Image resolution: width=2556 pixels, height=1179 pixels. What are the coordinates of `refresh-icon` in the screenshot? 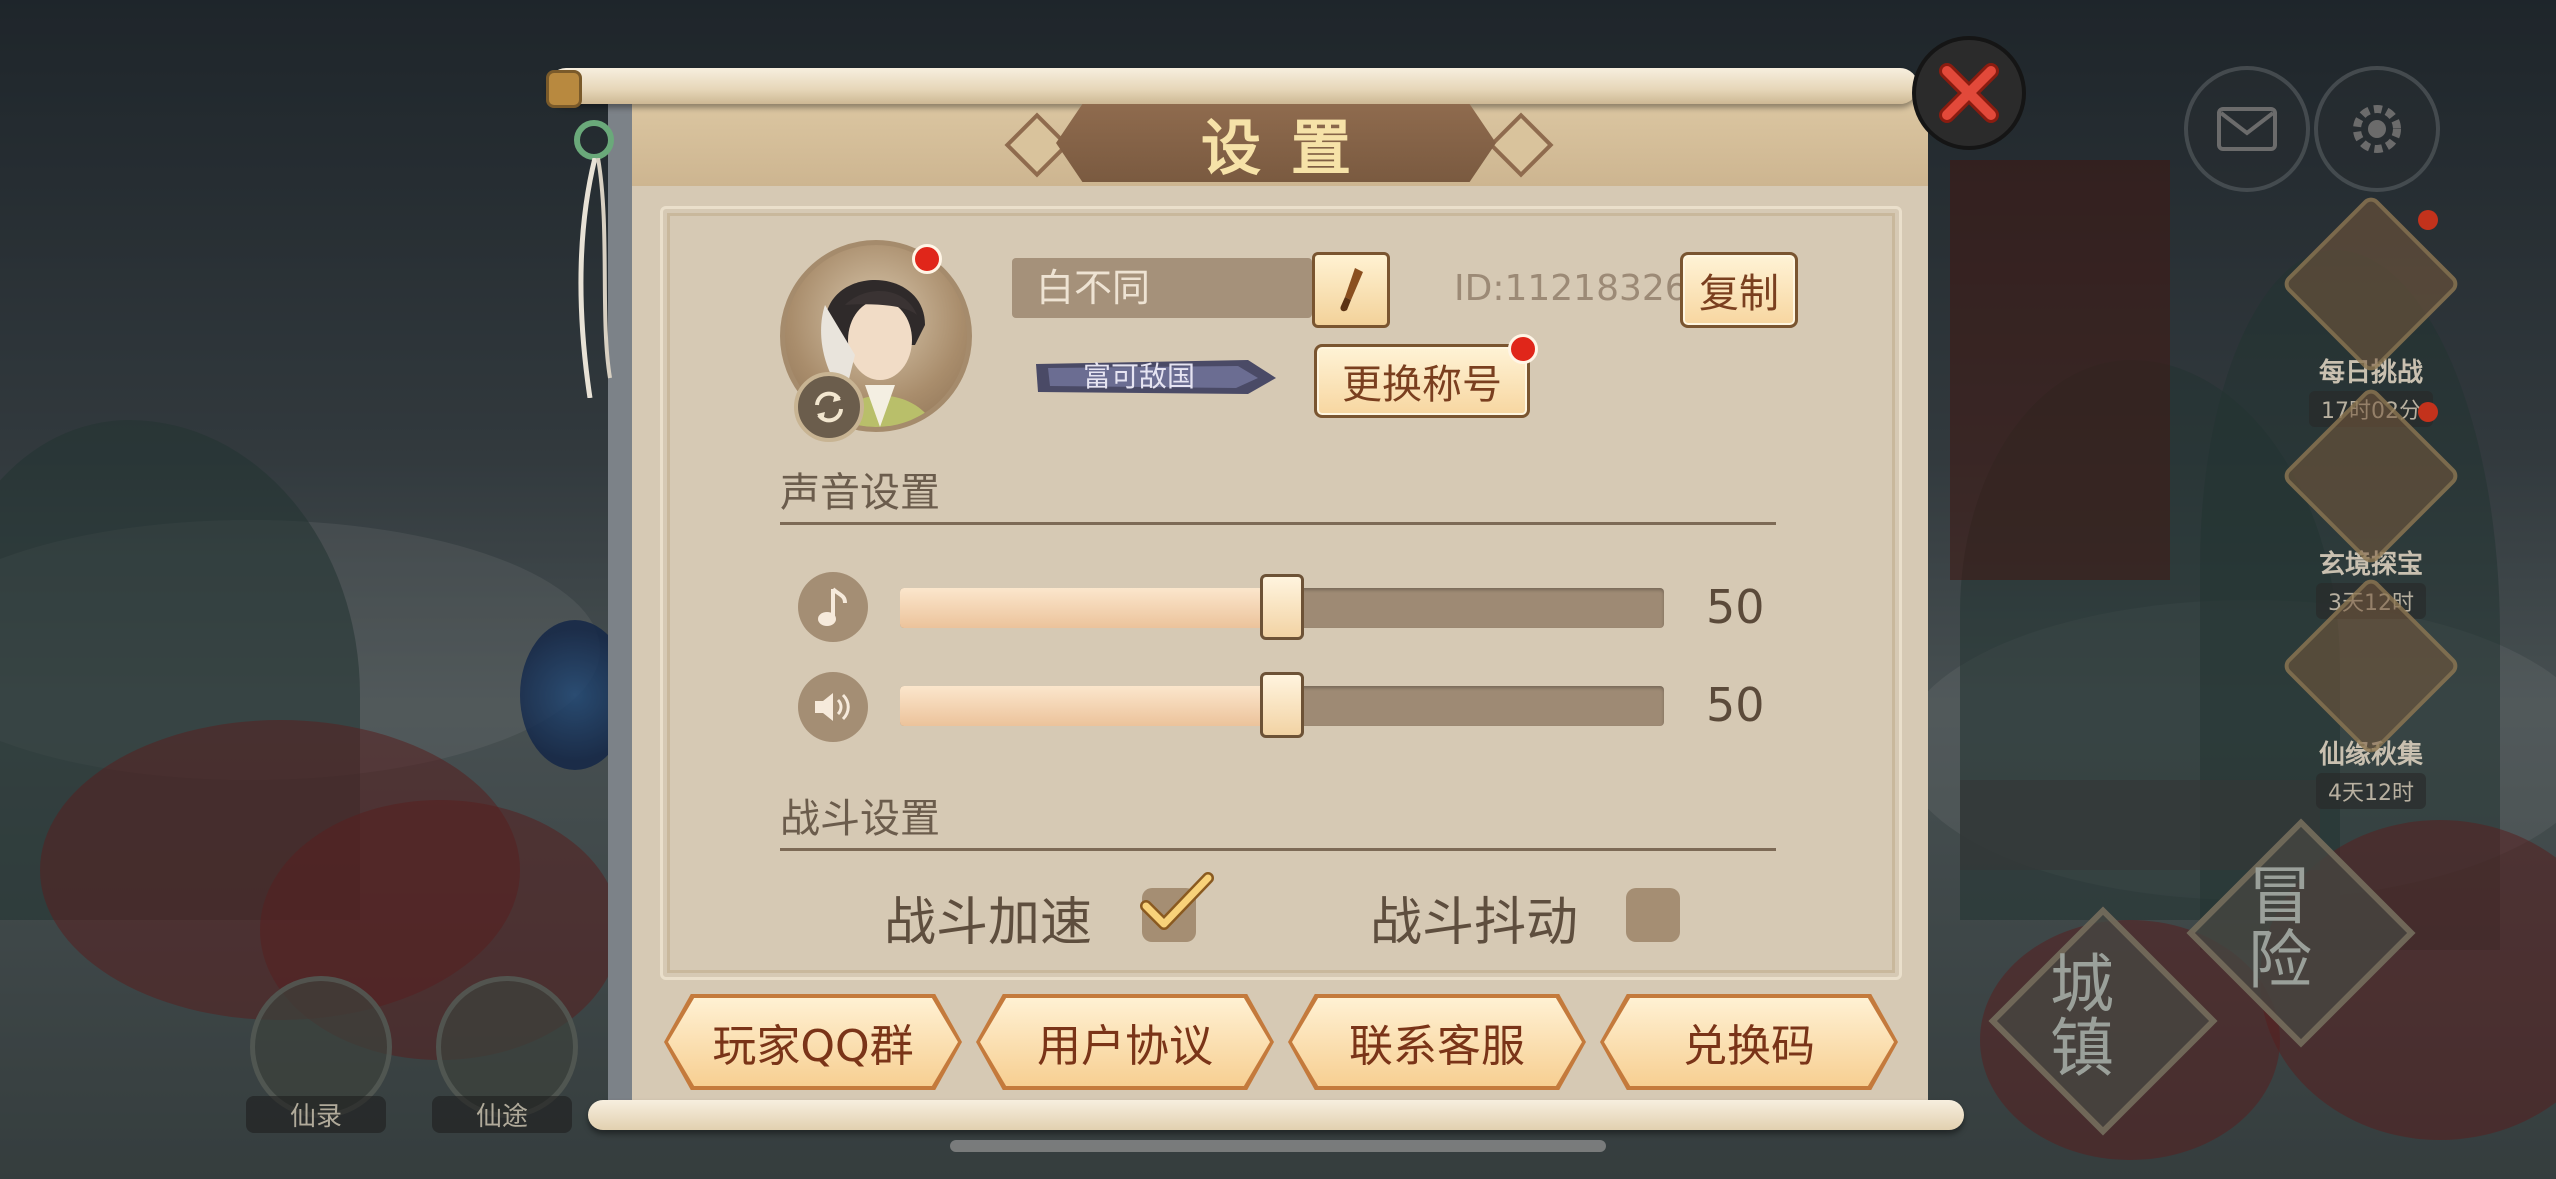 It's located at (829, 407).